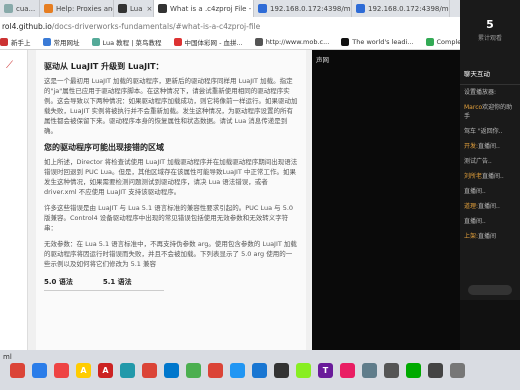 This screenshot has width=520, height=390. I want to click on chat-message: 驾车 "返回你.., so click(490, 131).